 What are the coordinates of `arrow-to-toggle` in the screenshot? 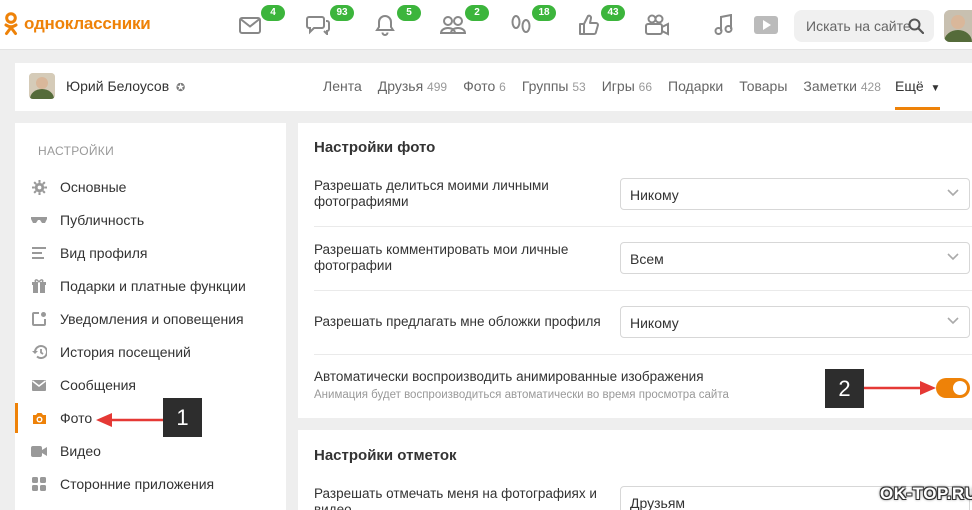 It's located at (900, 388).